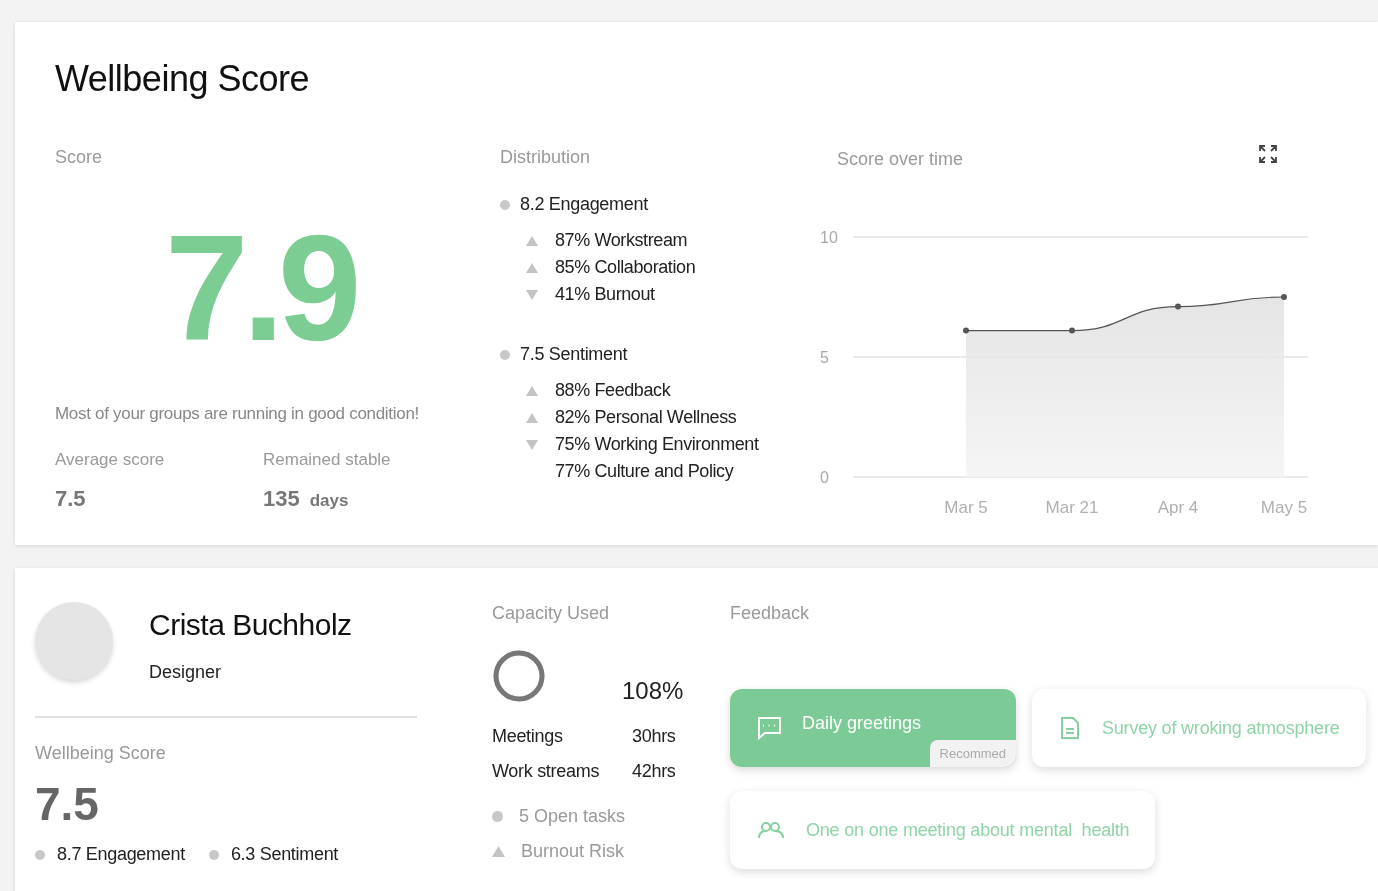 This screenshot has width=1378, height=891. I want to click on group-title: 8.2 Engagement, so click(584, 204).